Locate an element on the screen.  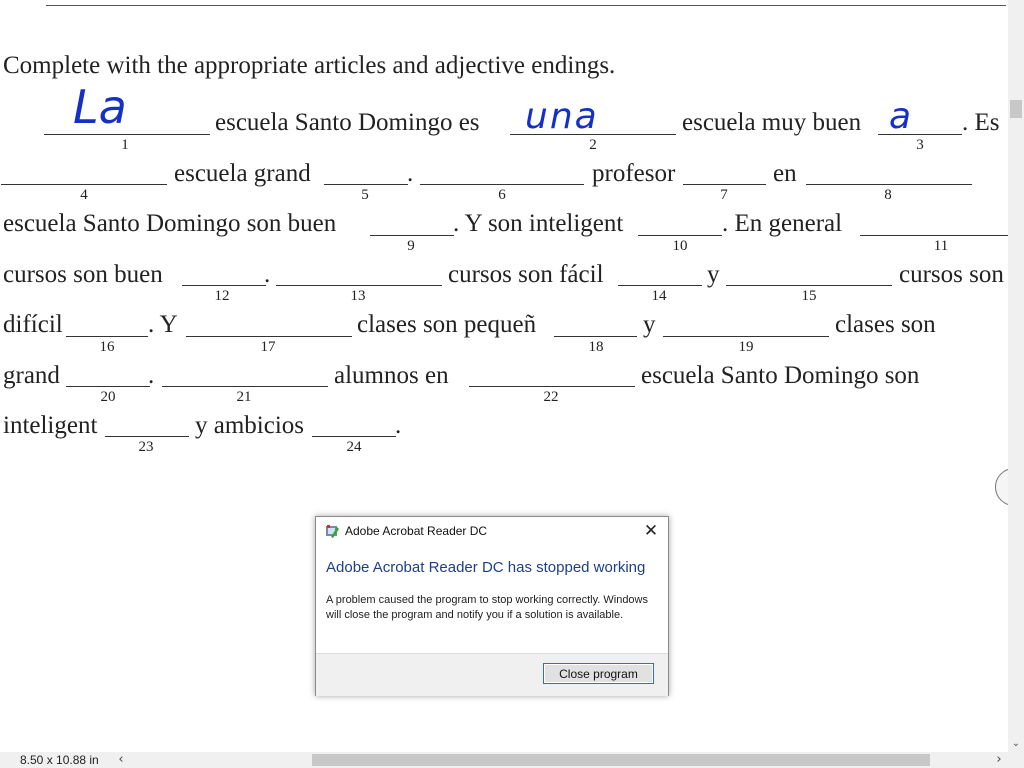
close-program-button: Close program is located at coordinates (598, 673).